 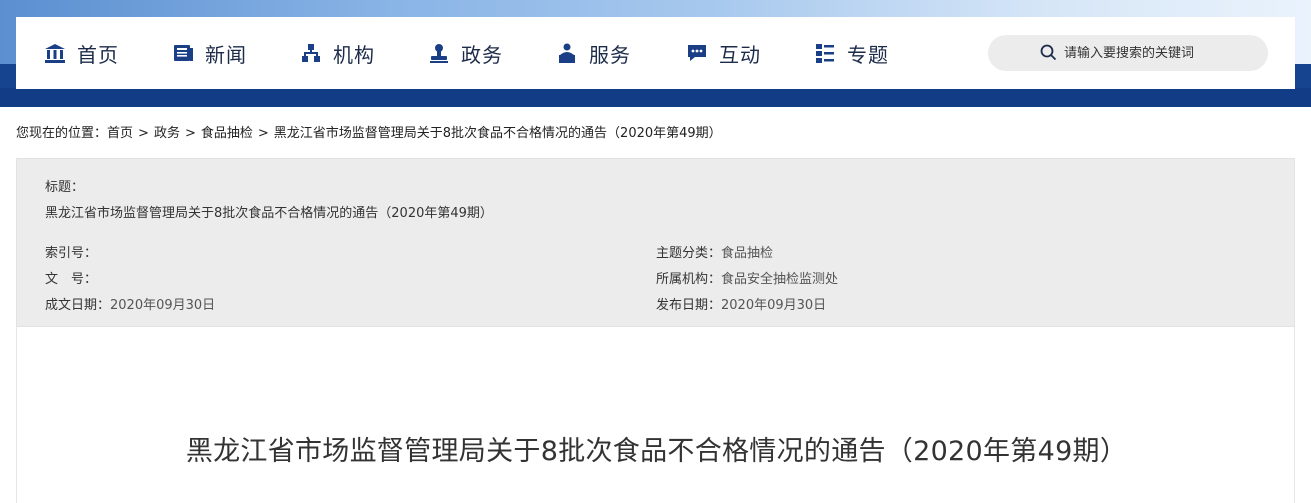 I want to click on nav-item-interact: 互动, so click(x=723, y=53).